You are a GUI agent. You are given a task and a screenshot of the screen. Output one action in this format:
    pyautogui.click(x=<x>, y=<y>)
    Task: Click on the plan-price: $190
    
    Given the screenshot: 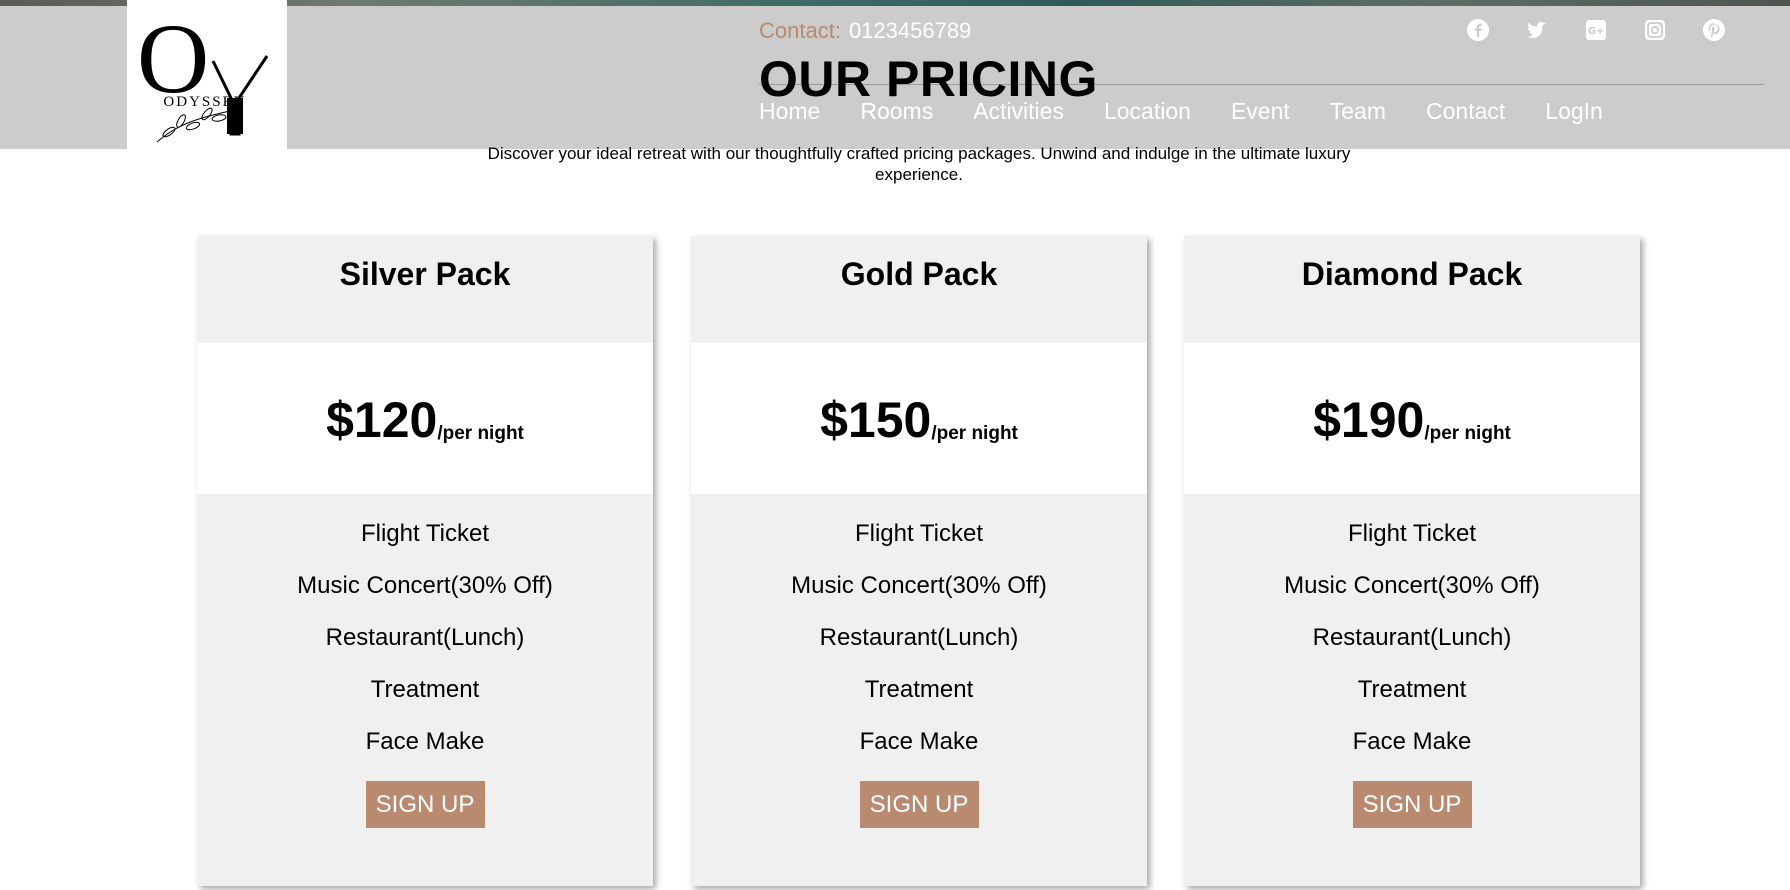 What is the action you would take?
    pyautogui.click(x=1369, y=419)
    